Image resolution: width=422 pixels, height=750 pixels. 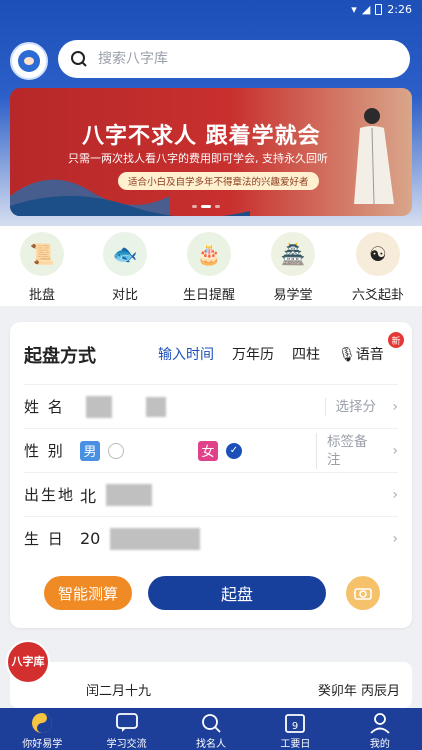 I want to click on nav-item-home: 你好易学, so click(x=42, y=729).